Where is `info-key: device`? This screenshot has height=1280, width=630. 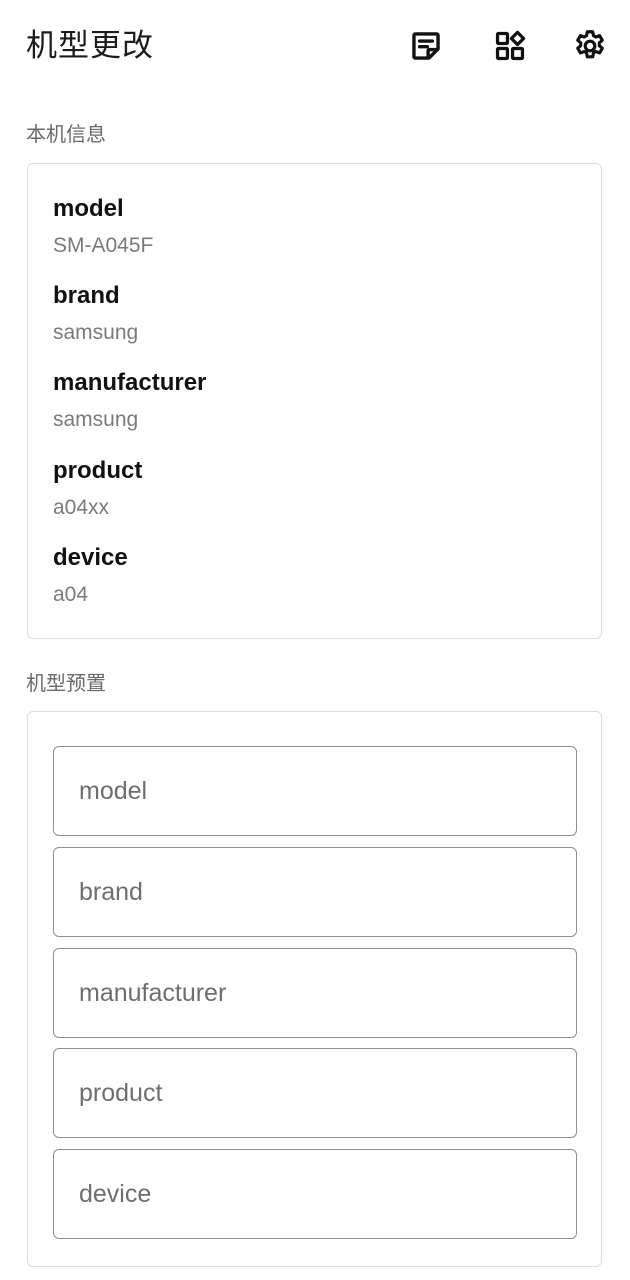
info-key: device is located at coordinates (90, 557).